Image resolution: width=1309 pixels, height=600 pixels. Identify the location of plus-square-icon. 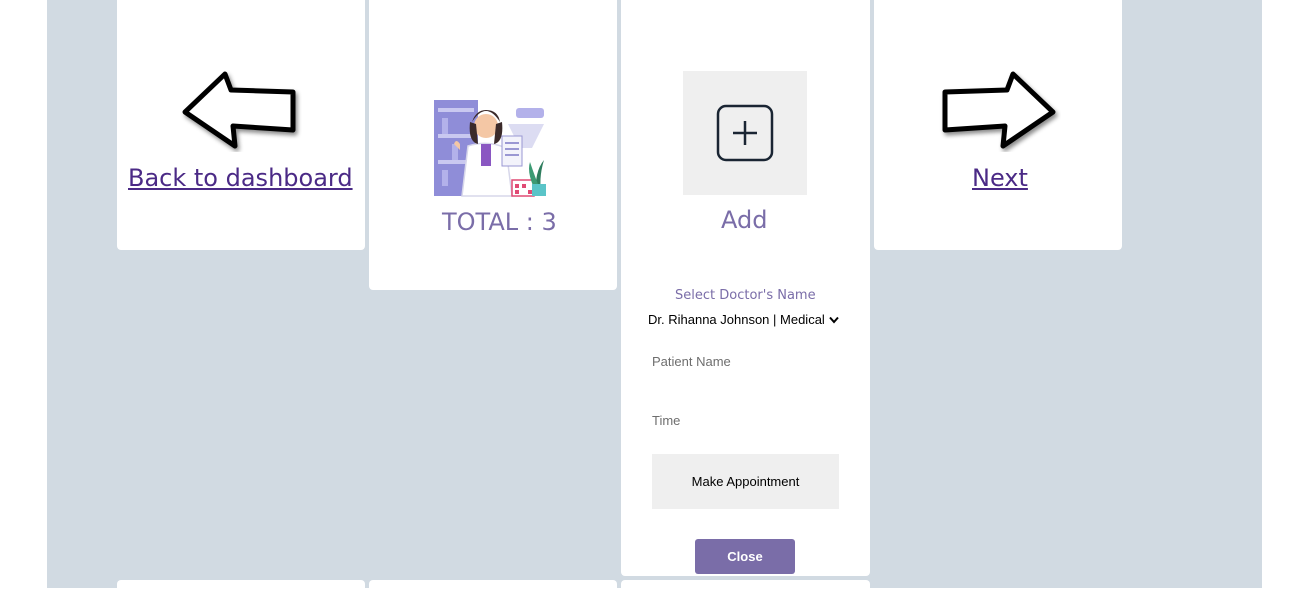
(745, 133).